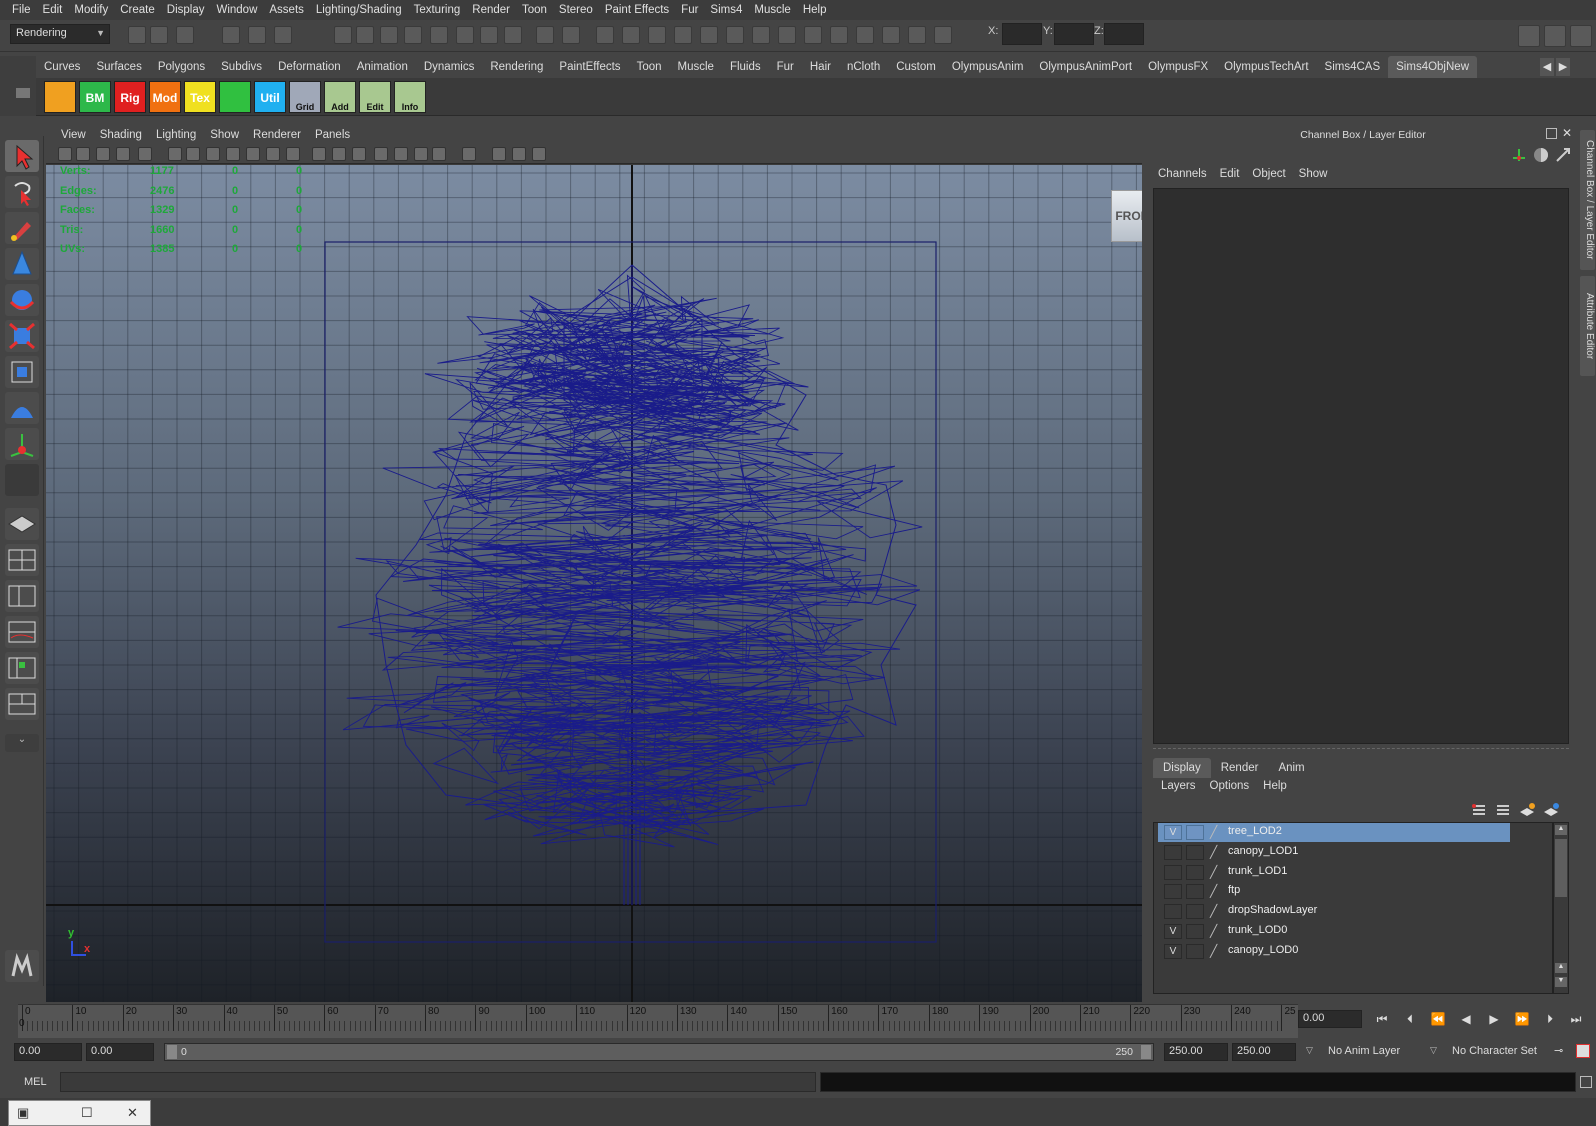 The image size is (1596, 1126). Describe the element at coordinates (270, 97) in the screenshot. I see `shelf-button-util: Util` at that location.